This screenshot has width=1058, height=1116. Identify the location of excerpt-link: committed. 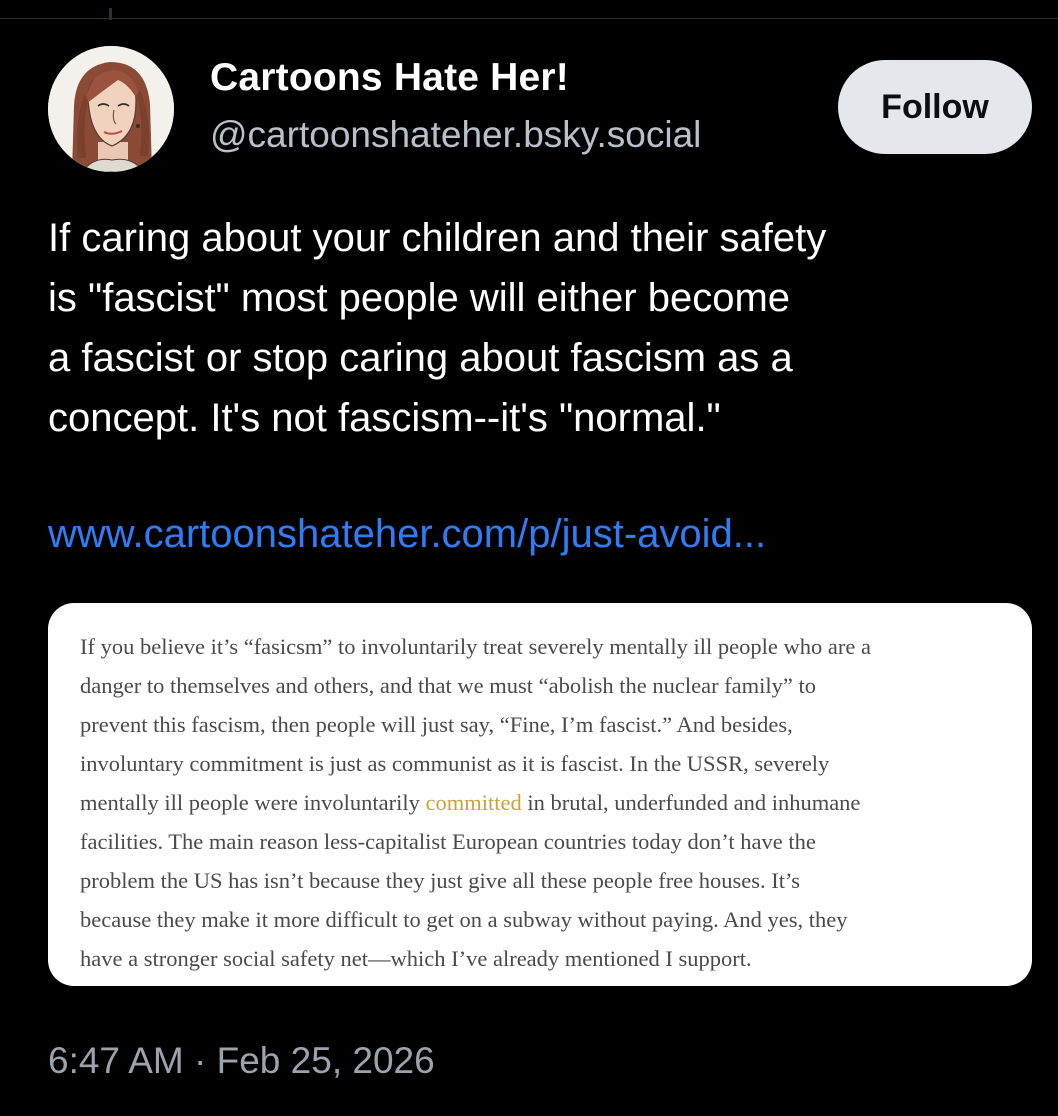
(473, 802).